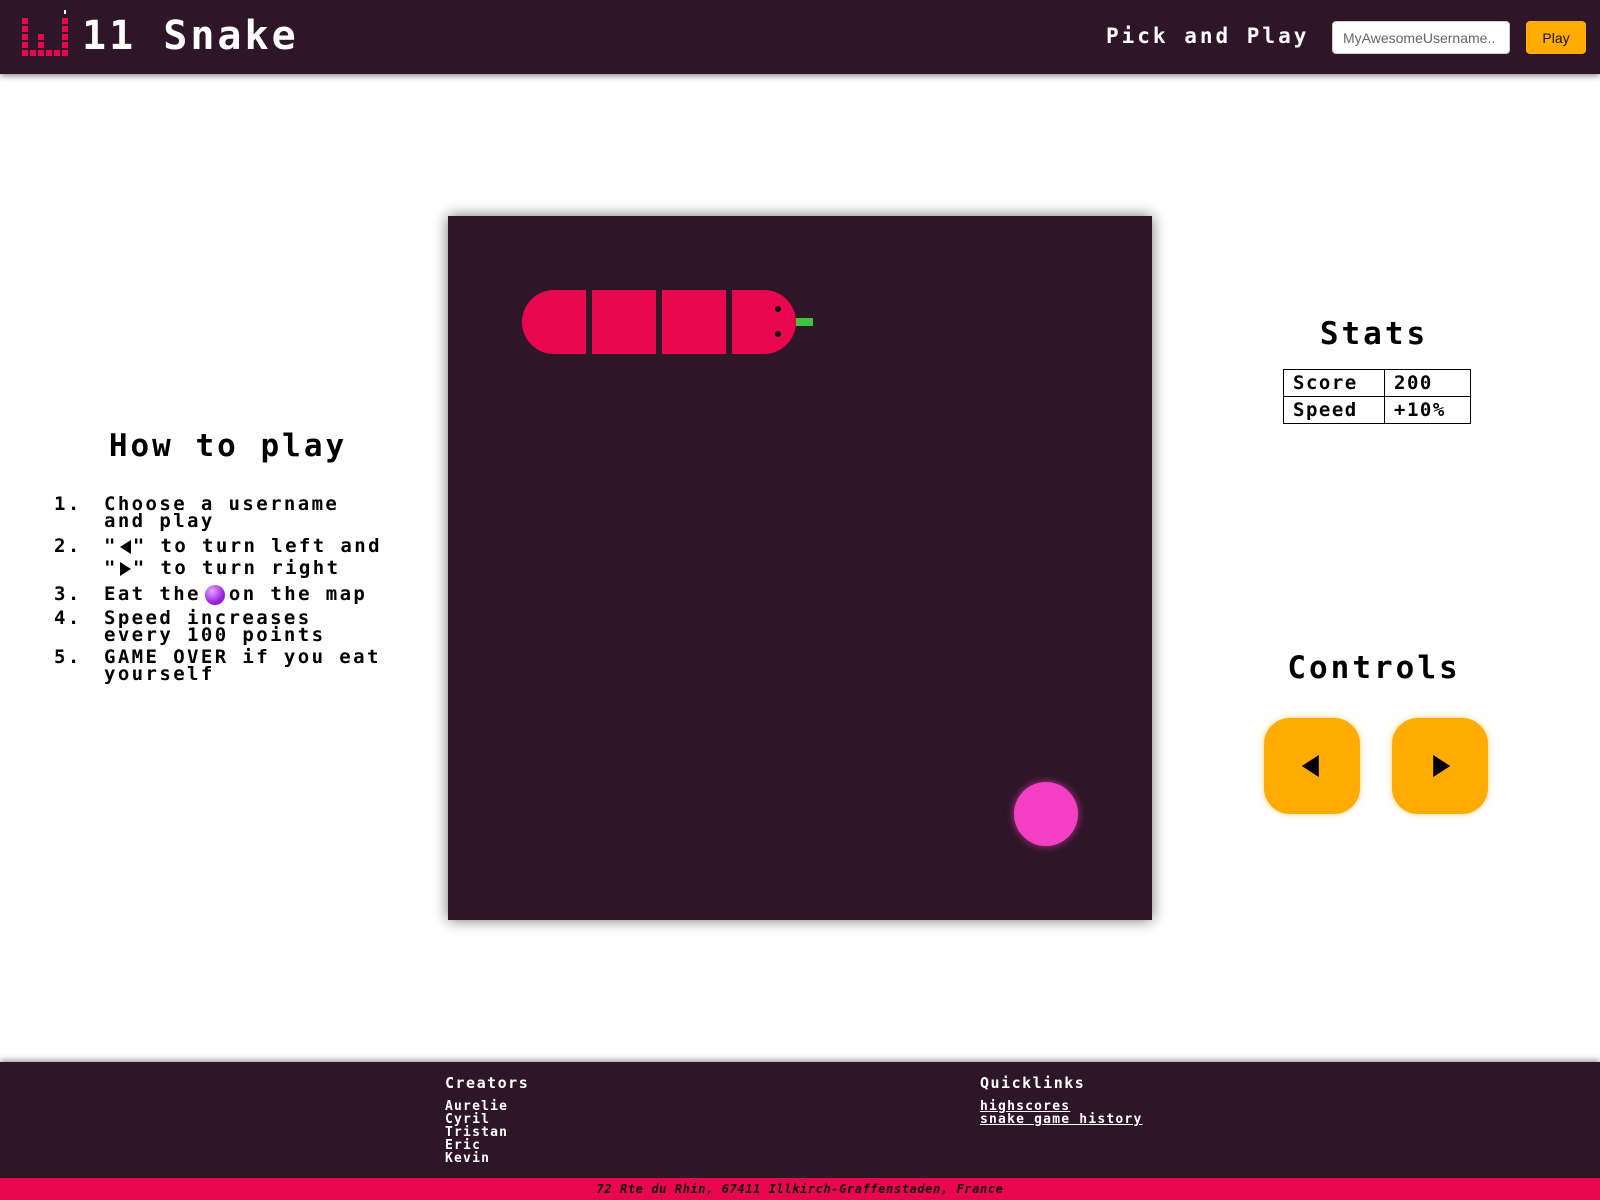  I want to click on turn-right-button, so click(1440, 766).